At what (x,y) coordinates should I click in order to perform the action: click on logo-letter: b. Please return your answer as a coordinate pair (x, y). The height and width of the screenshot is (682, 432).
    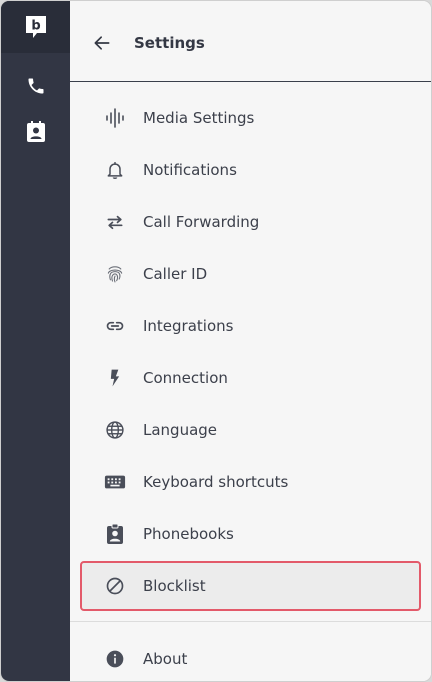
    Looking at the image, I should click on (35, 26).